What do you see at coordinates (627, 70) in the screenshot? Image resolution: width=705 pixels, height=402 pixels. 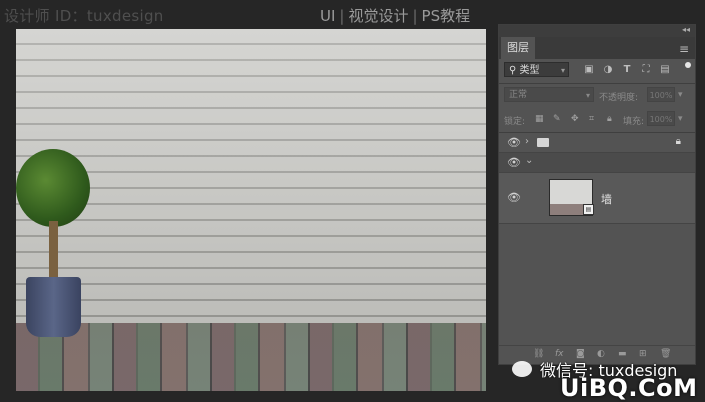 I see `type-filter-icon: T` at bounding box center [627, 70].